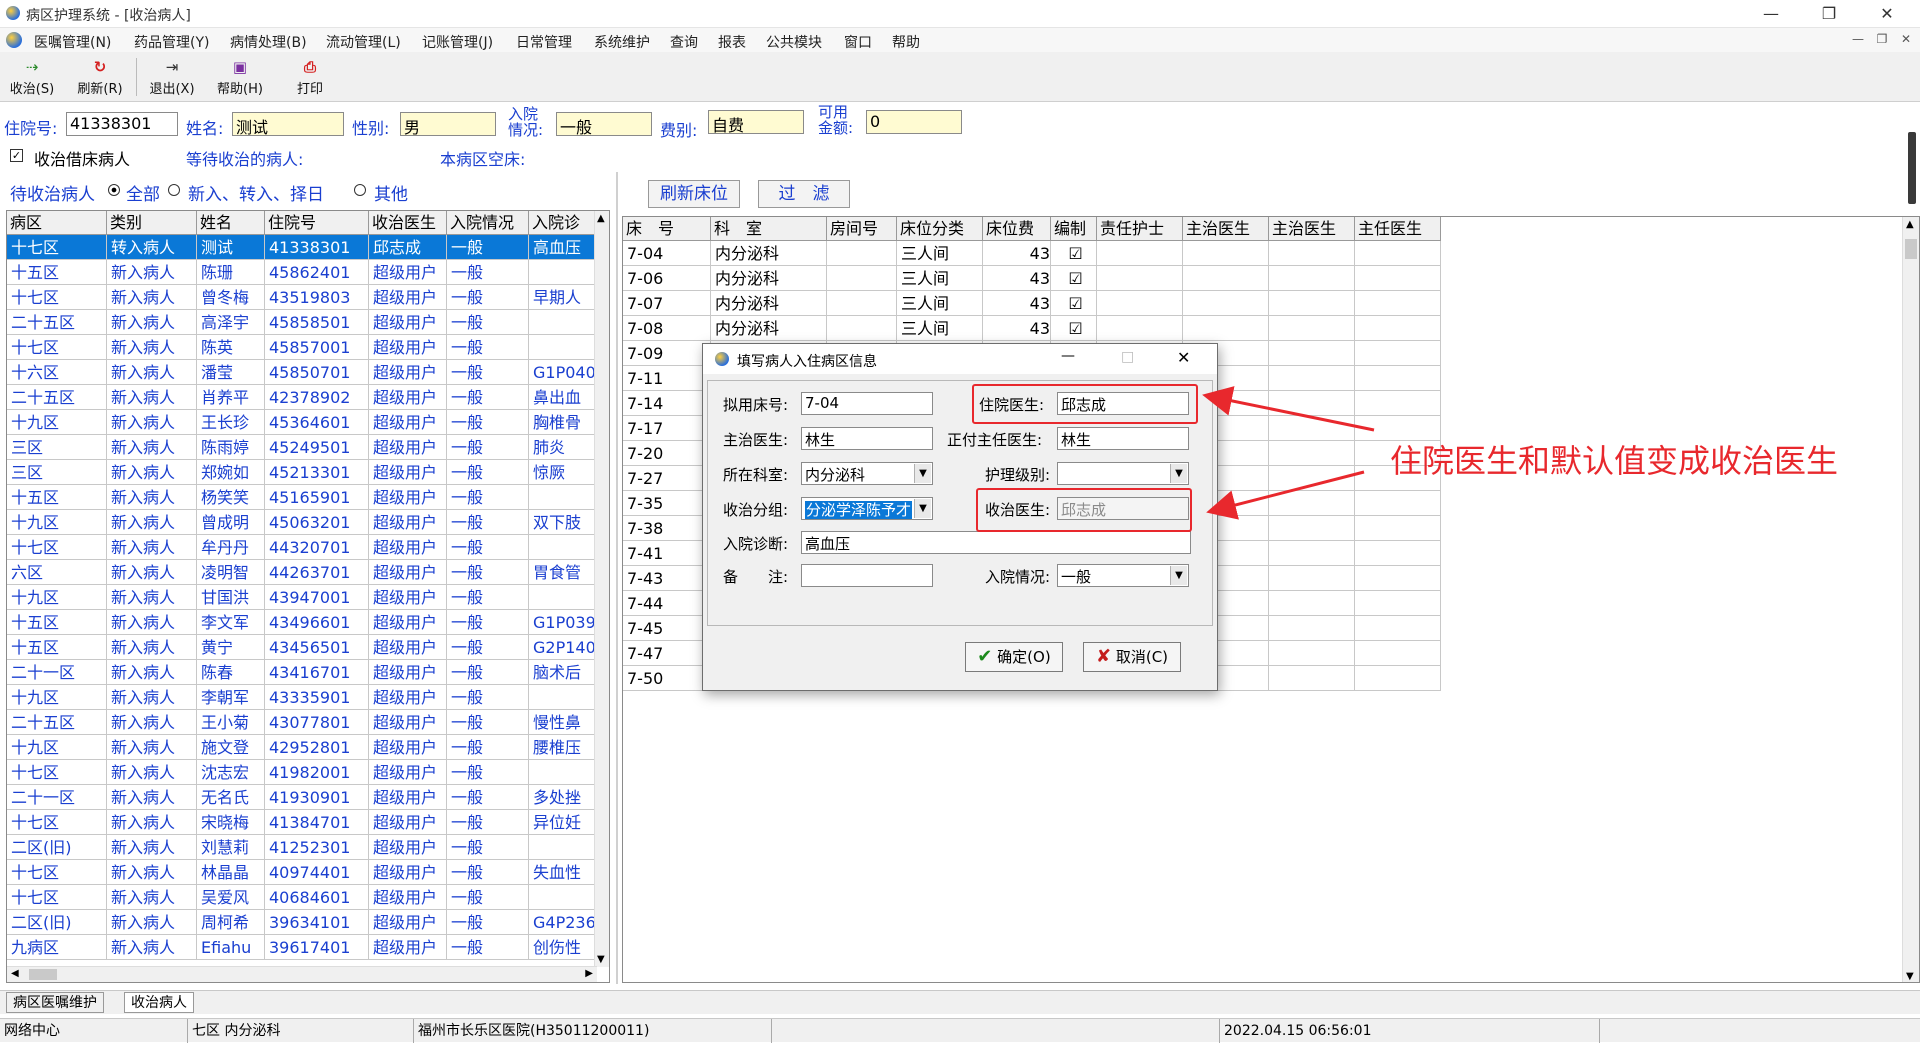 The width and height of the screenshot is (1920, 1053). Describe the element at coordinates (694, 194) in the screenshot. I see `refresh-beds-button: 刷新床位` at that location.